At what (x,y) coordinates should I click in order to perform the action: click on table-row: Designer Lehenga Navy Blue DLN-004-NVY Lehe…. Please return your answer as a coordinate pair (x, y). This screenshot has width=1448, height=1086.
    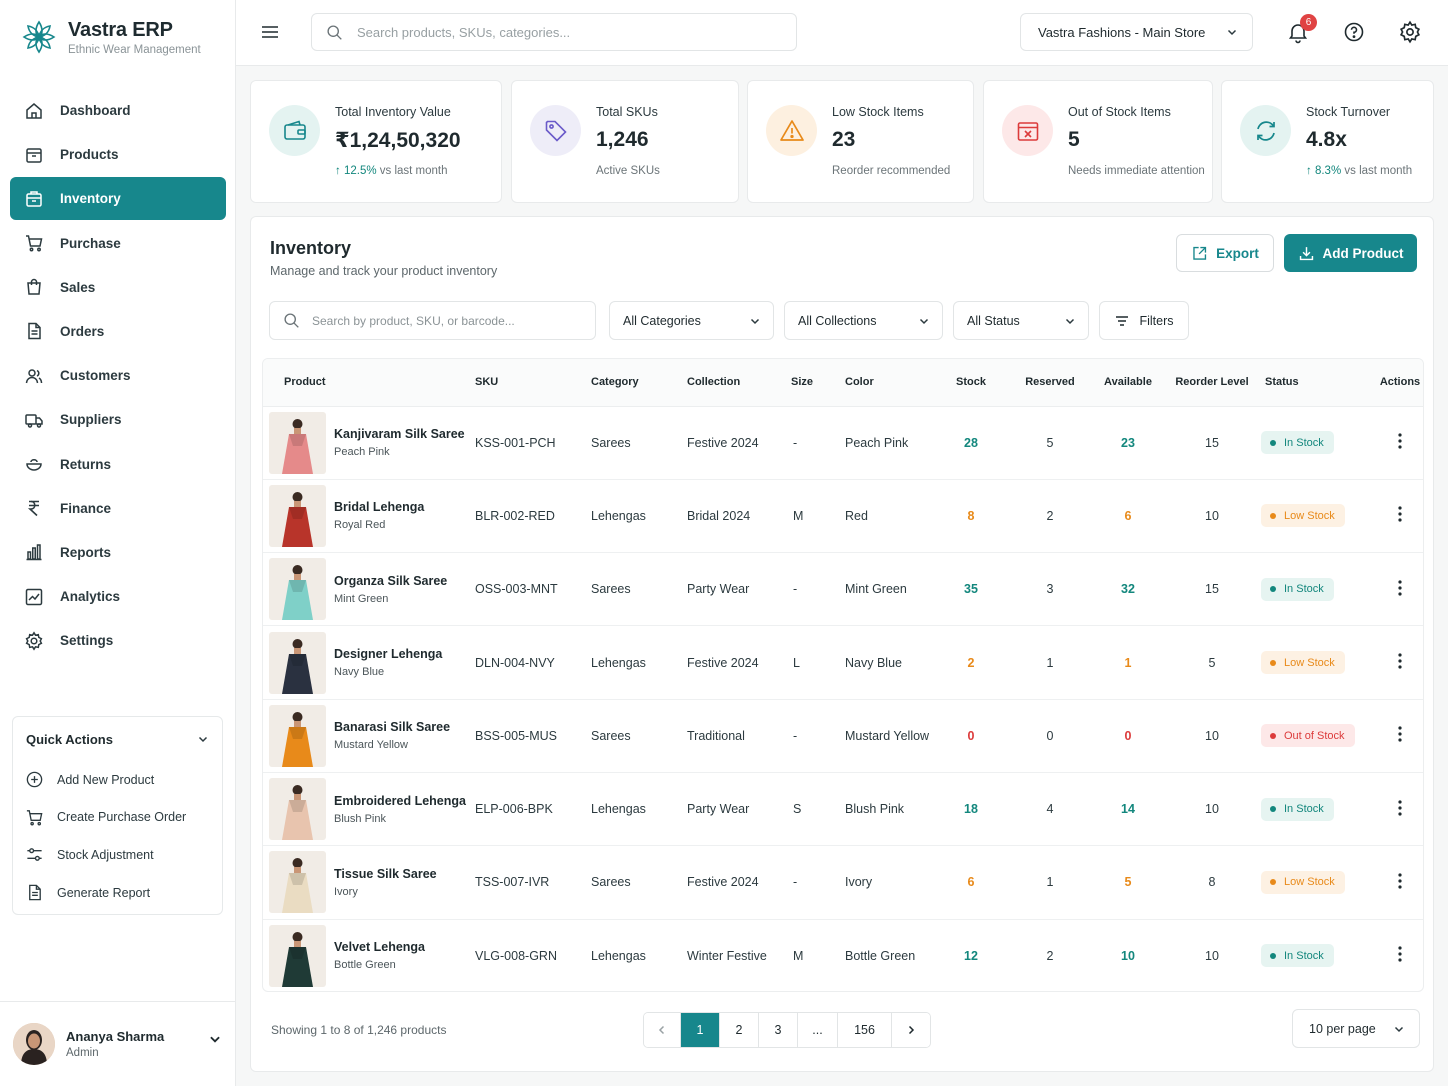
    Looking at the image, I should click on (843, 662).